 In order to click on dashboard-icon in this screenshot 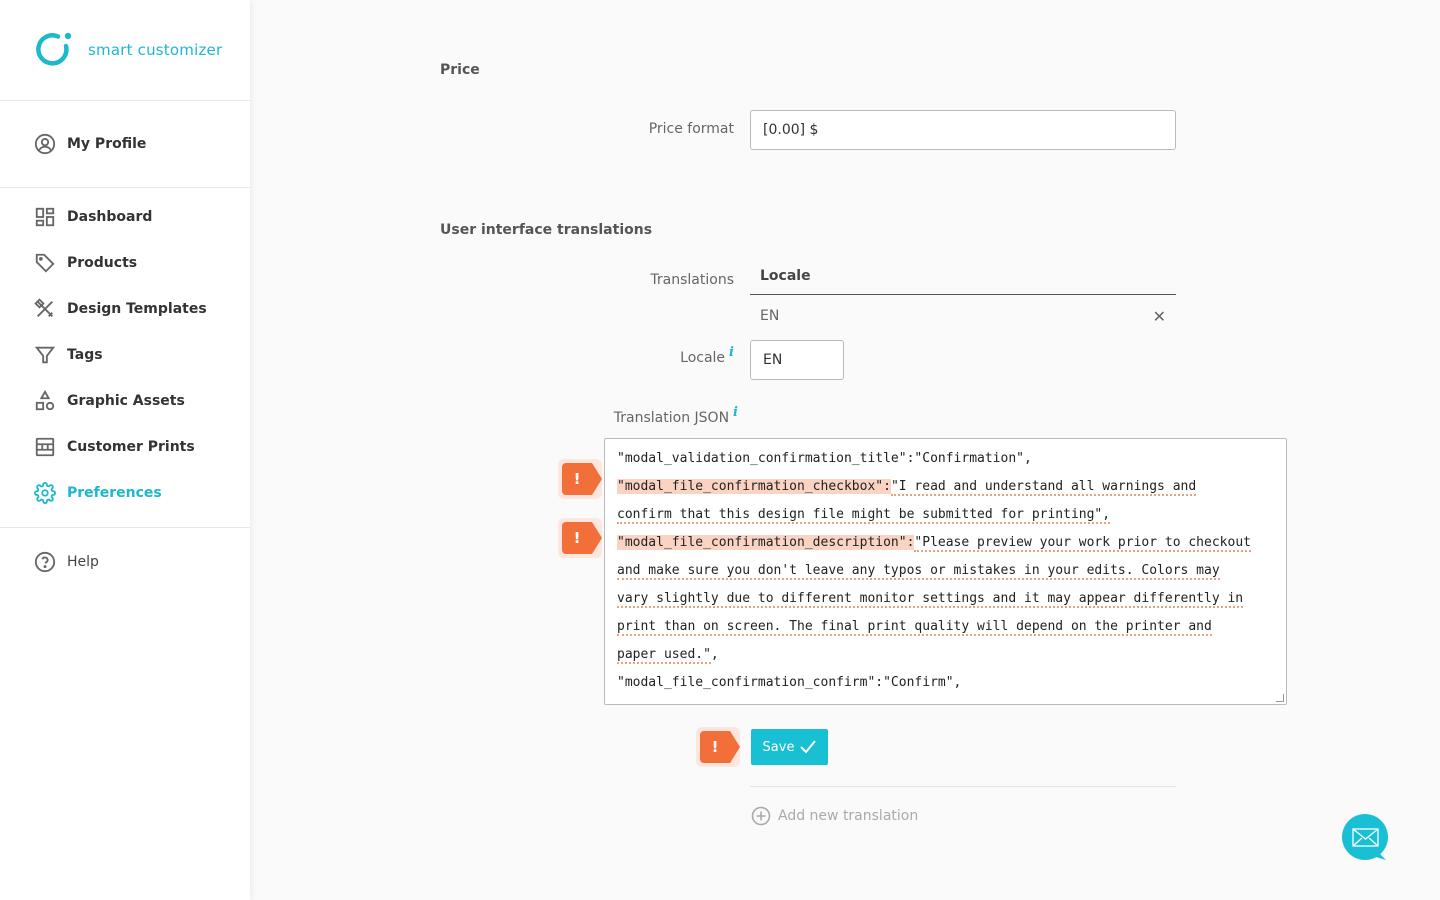, I will do `click(45, 217)`.